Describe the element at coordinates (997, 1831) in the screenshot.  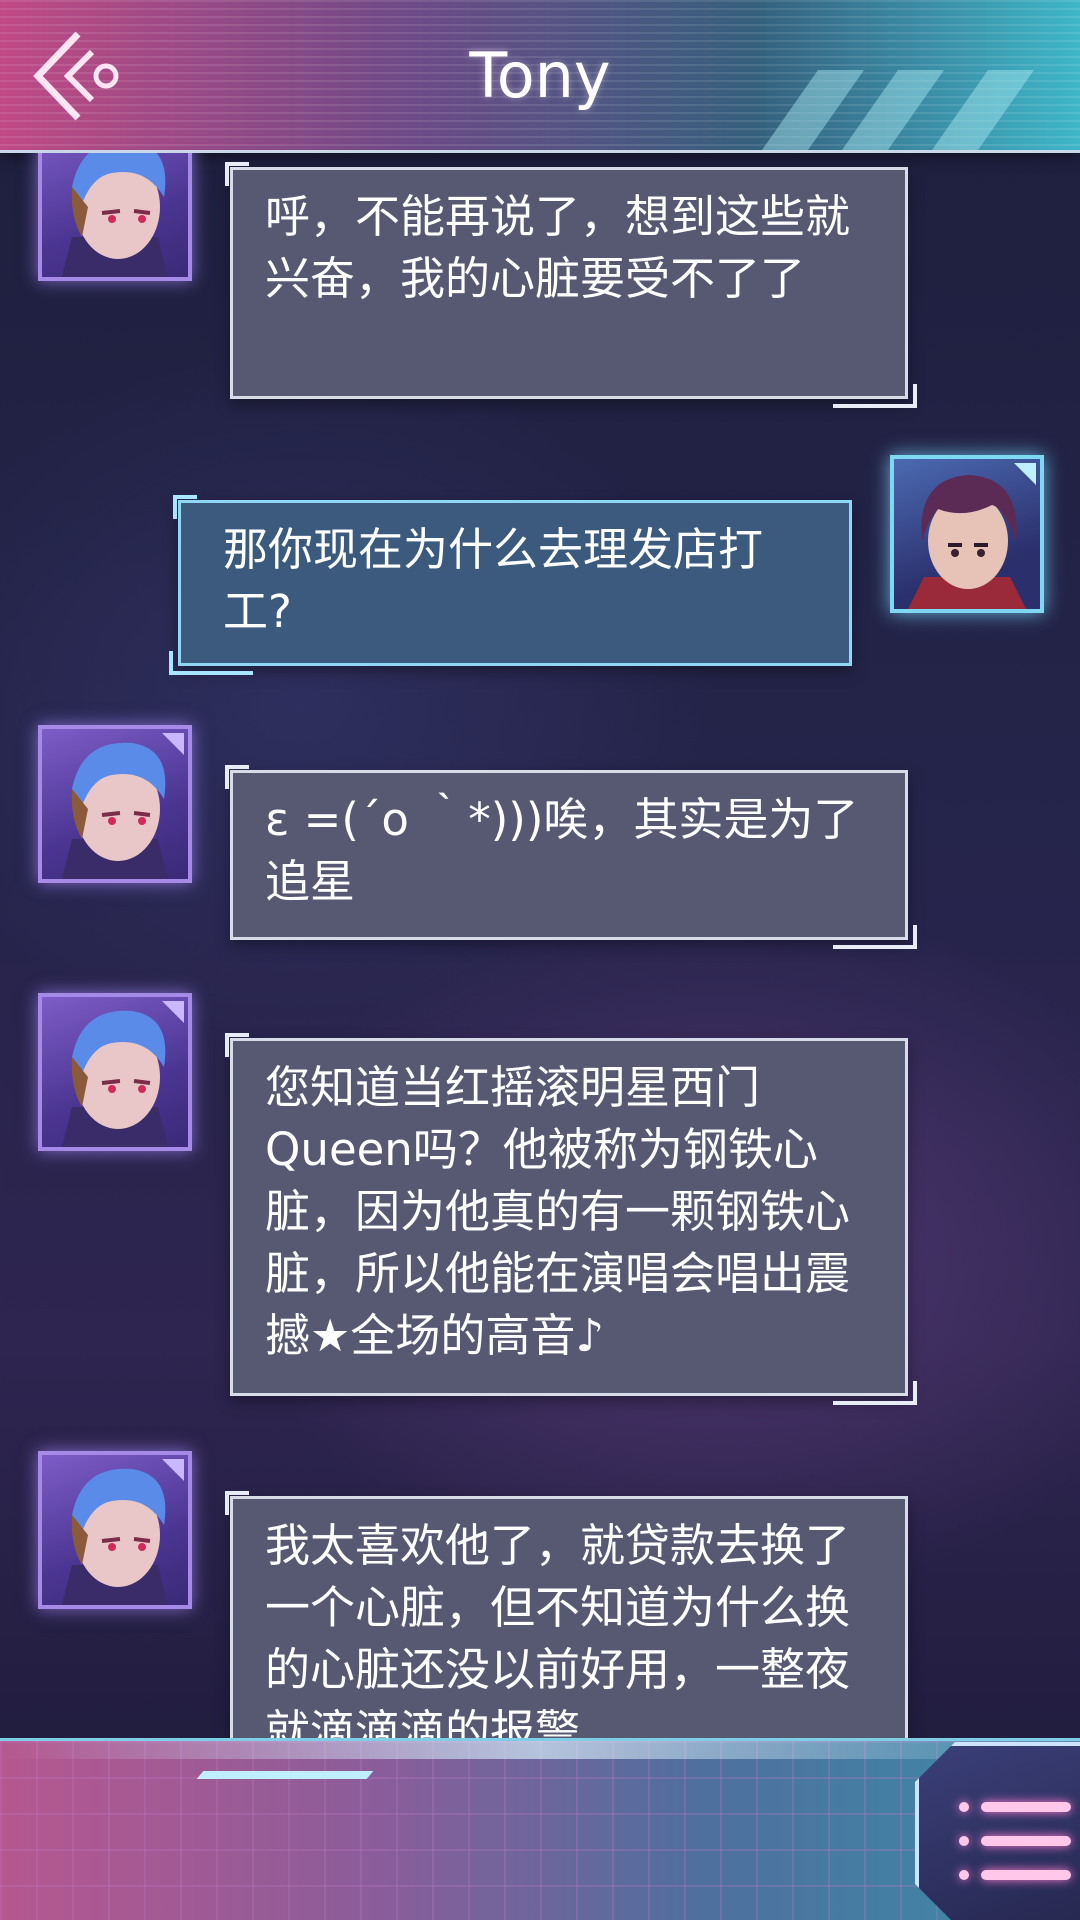
I see `menu-button` at that location.